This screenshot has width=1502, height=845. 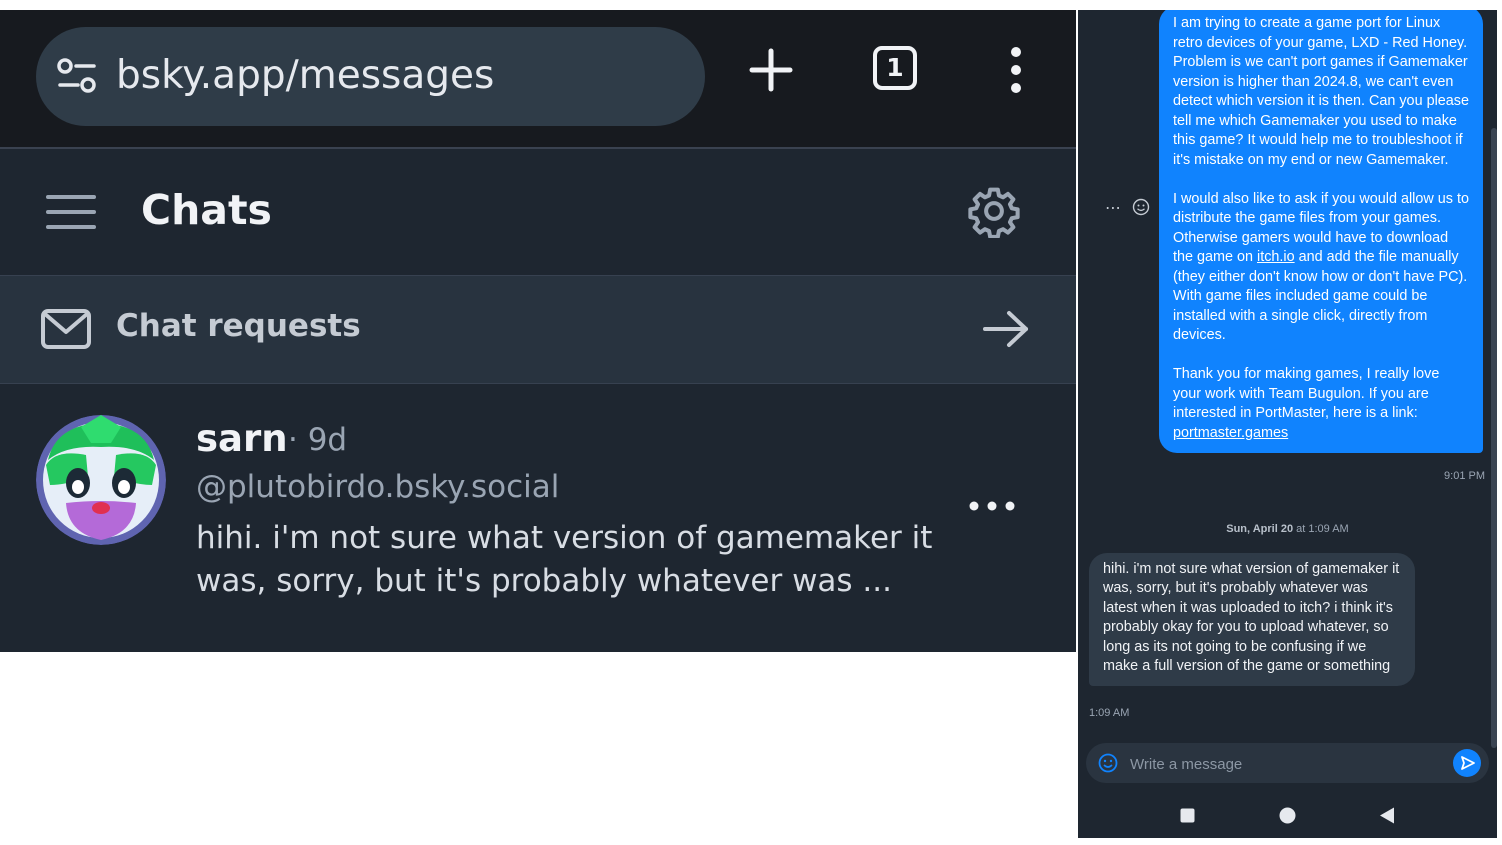 I want to click on separator-date: Sun, April 20, so click(x=1260, y=529).